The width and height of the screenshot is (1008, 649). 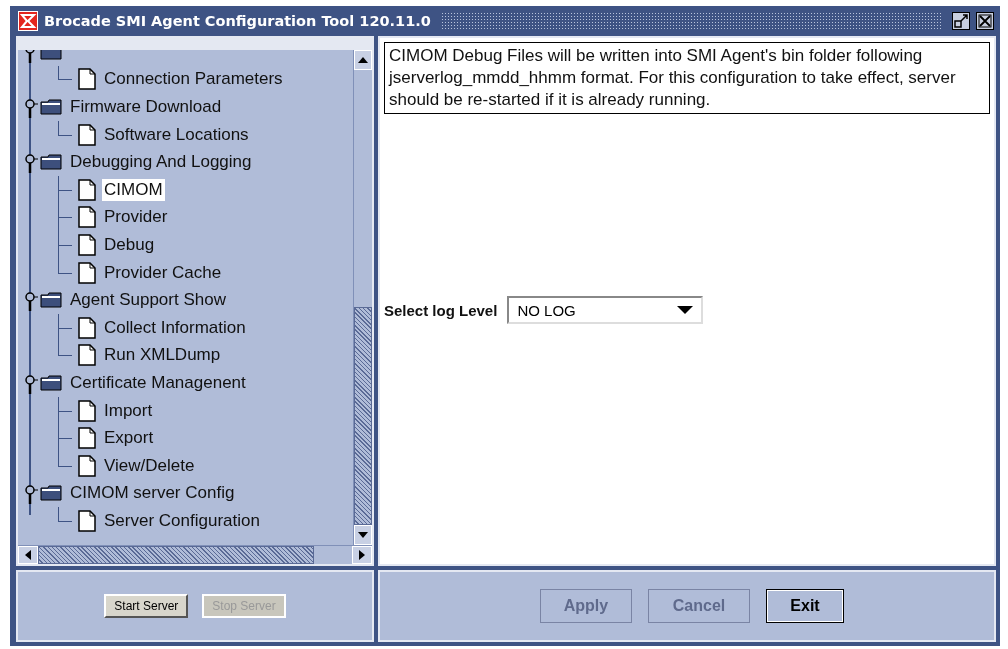 I want to click on tree-item: CIMOM, so click(x=133, y=189).